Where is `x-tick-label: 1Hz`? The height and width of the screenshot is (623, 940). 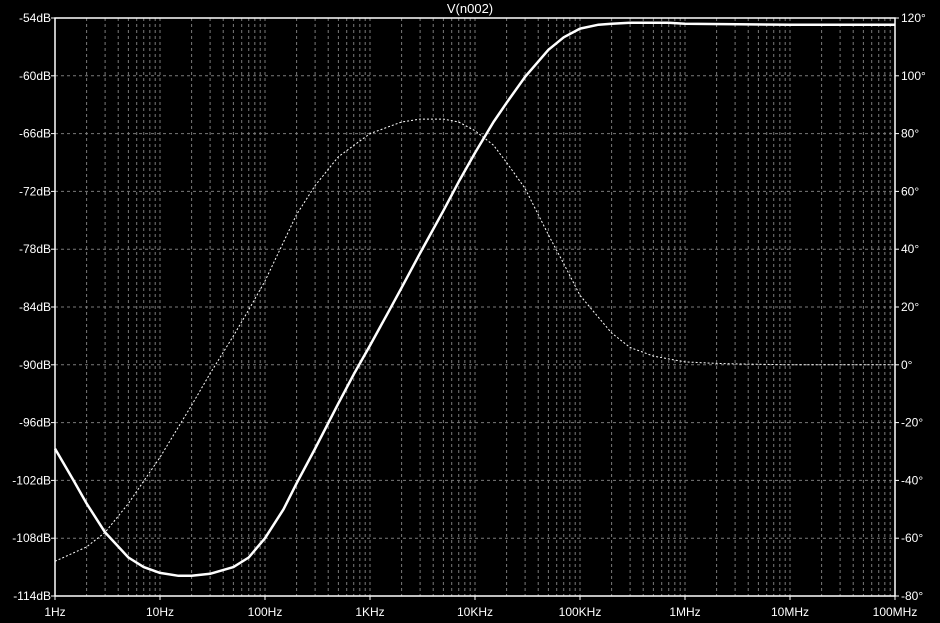 x-tick-label: 1Hz is located at coordinates (54, 612).